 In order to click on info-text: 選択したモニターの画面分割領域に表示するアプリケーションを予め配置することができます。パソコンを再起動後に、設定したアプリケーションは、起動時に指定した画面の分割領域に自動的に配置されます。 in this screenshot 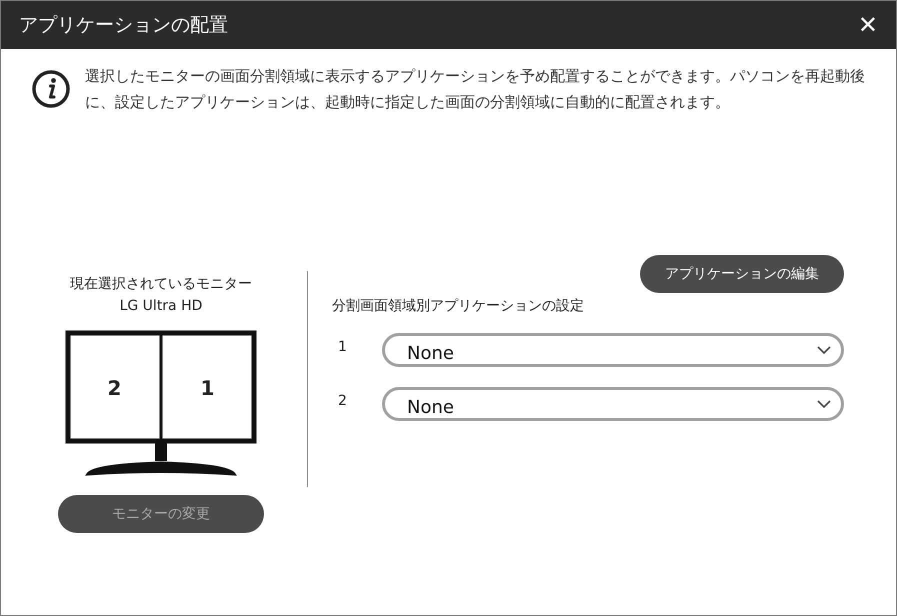, I will do `click(475, 89)`.